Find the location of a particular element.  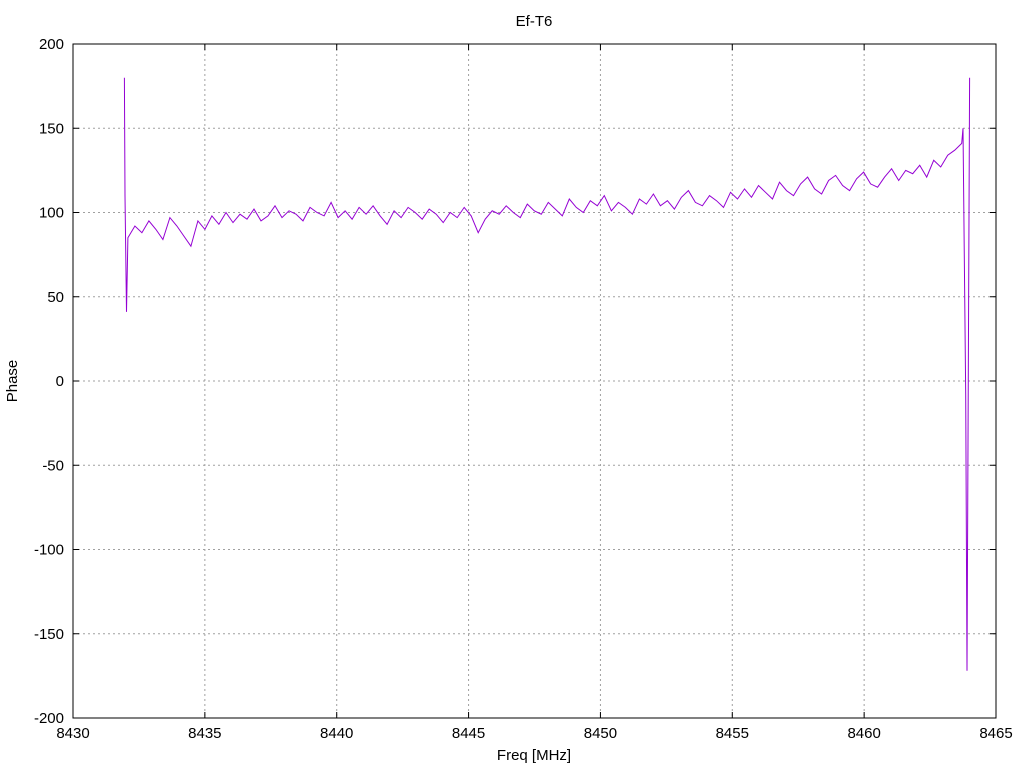

x-tick-label: 8430 is located at coordinates (72, 733).